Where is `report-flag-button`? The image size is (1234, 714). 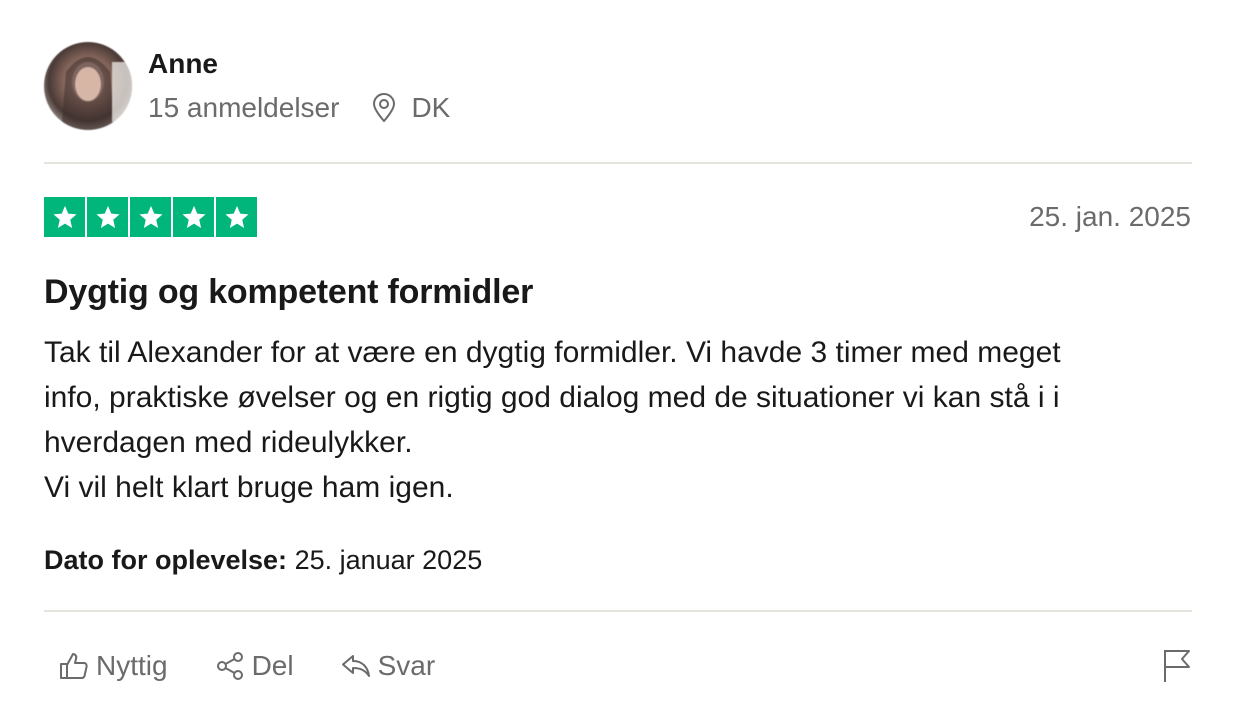 report-flag-button is located at coordinates (1177, 667).